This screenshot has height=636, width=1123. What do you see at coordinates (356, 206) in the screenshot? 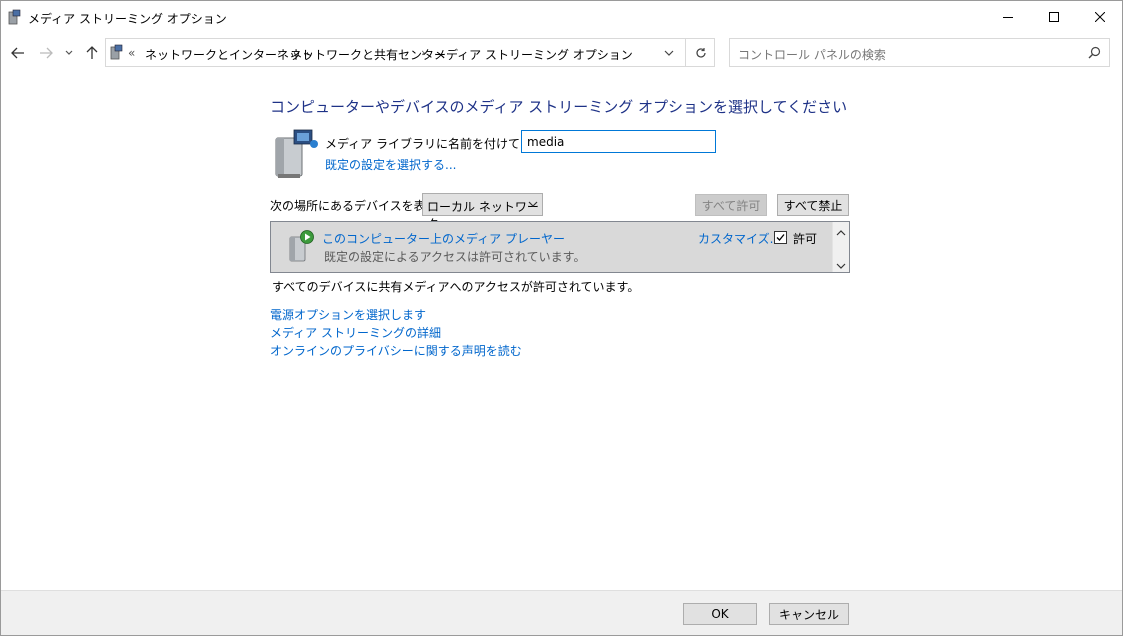
I see `show-devices-label: 次の場所にあるデバイスを表示:` at bounding box center [356, 206].